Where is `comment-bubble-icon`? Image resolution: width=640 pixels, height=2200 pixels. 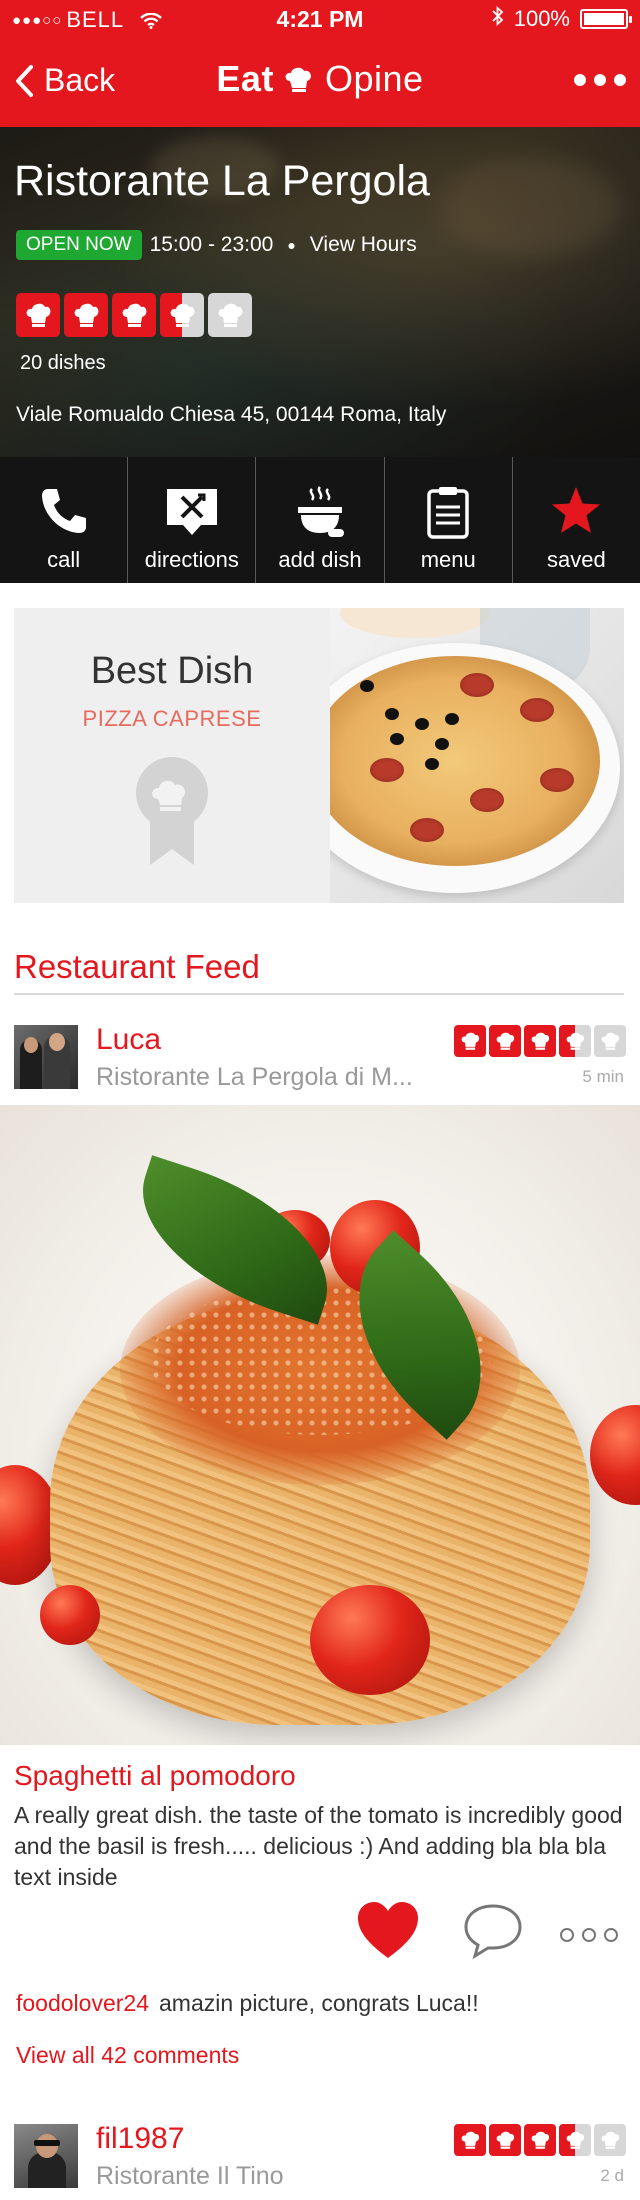
comment-bubble-icon is located at coordinates (493, 1932).